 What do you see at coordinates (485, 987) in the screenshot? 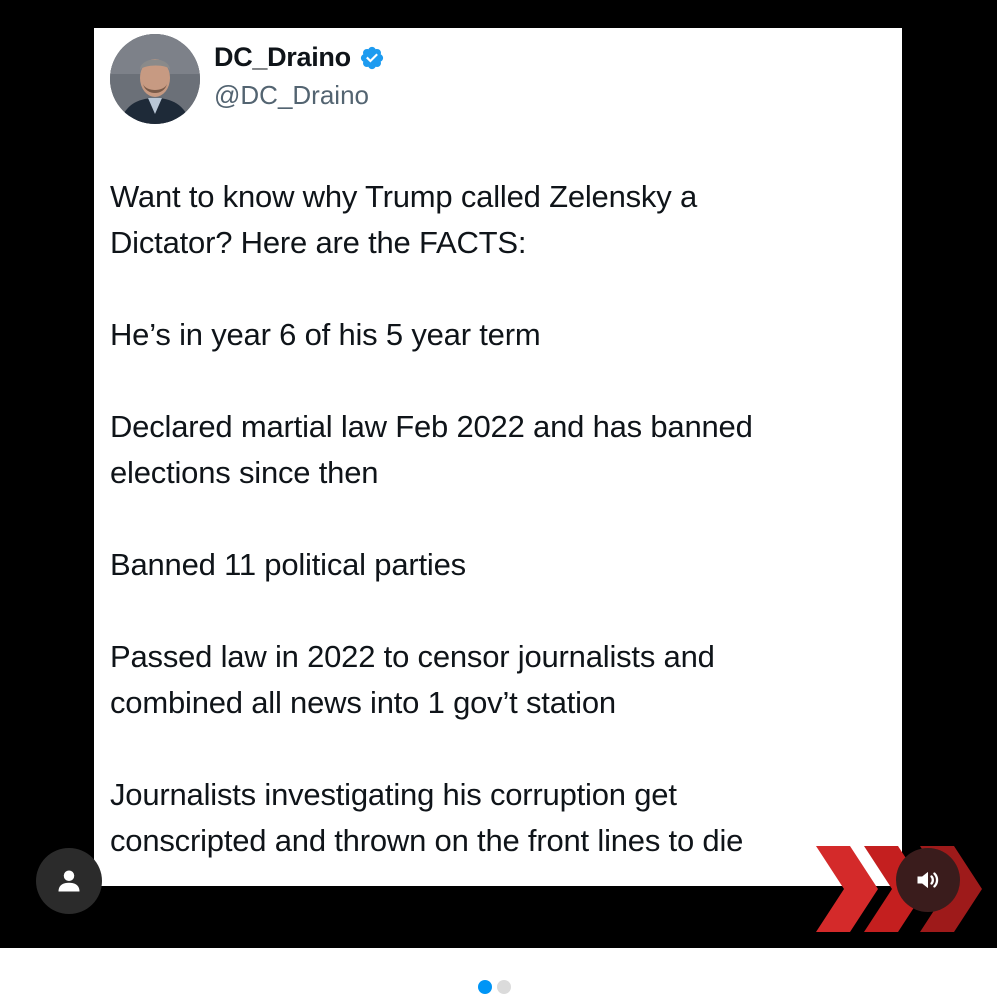
I see `carousel-dot-active` at bounding box center [485, 987].